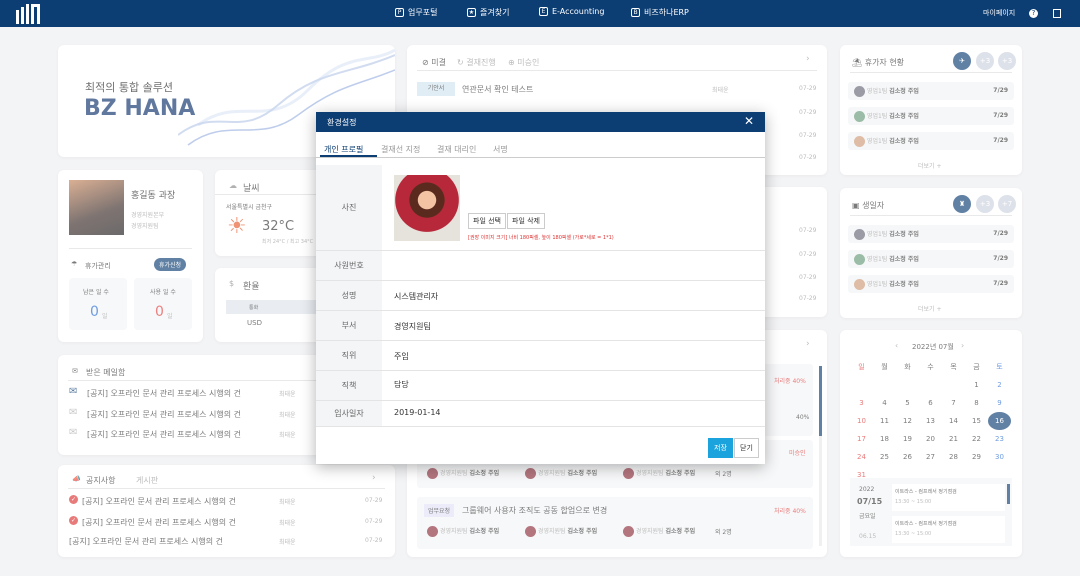  Describe the element at coordinates (399, 12) in the screenshot. I see `portal-icon: P` at that location.